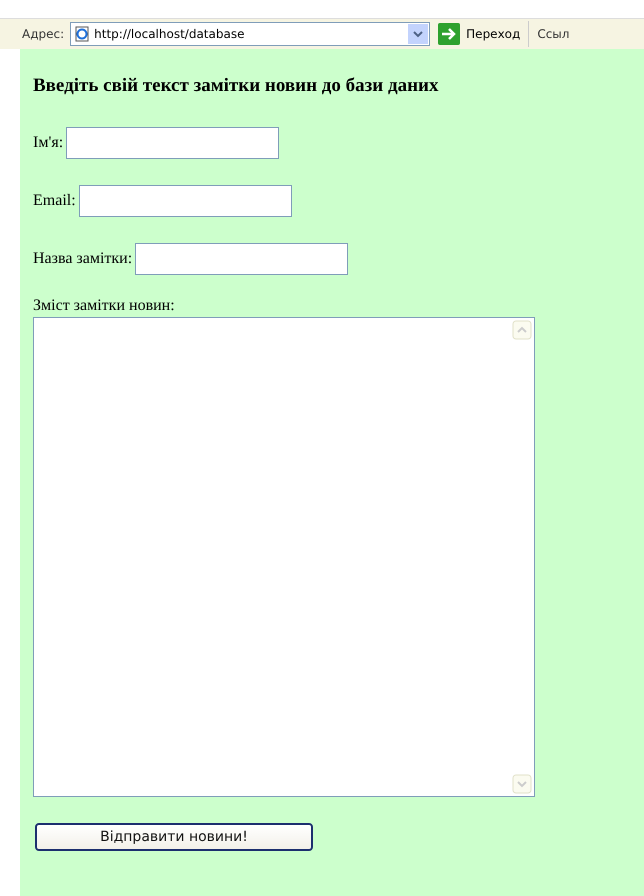 The image size is (644, 896). What do you see at coordinates (484, 34) in the screenshot?
I see `go-button: Переход` at bounding box center [484, 34].